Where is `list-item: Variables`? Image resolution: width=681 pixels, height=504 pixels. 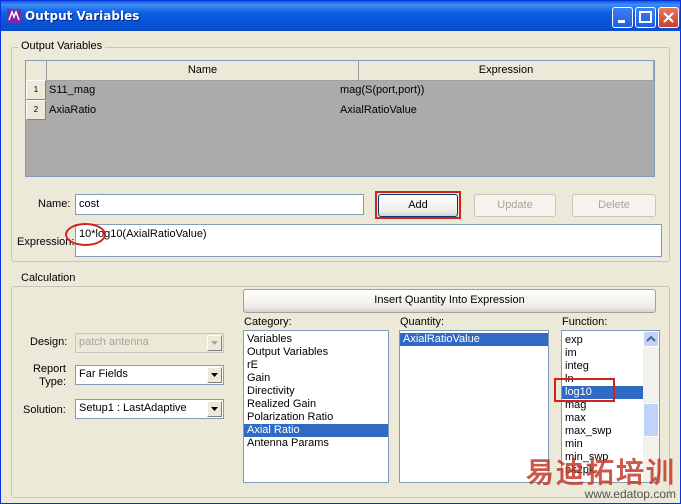 list-item: Variables is located at coordinates (316, 339).